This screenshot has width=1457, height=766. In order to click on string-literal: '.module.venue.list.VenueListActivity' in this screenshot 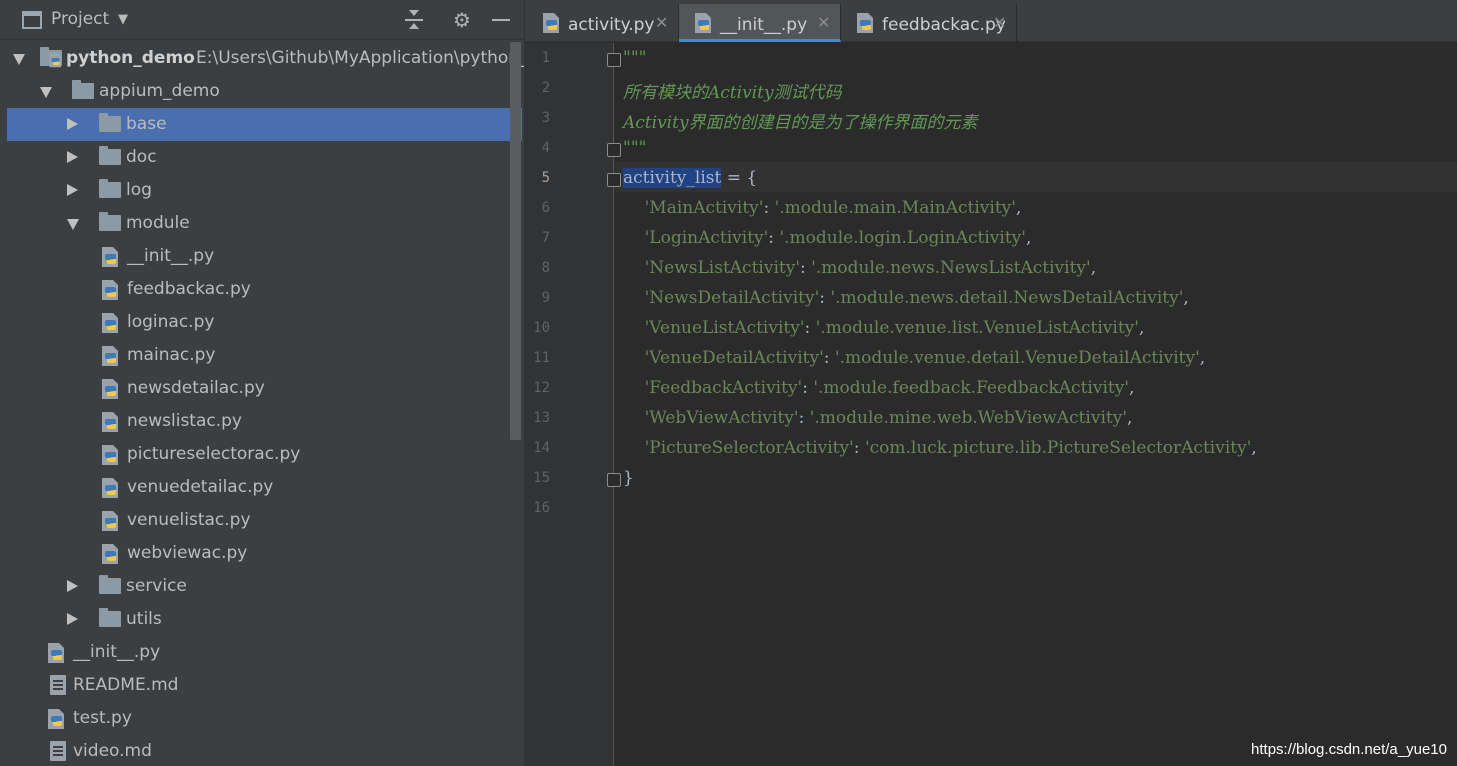, I will do `click(977, 328)`.